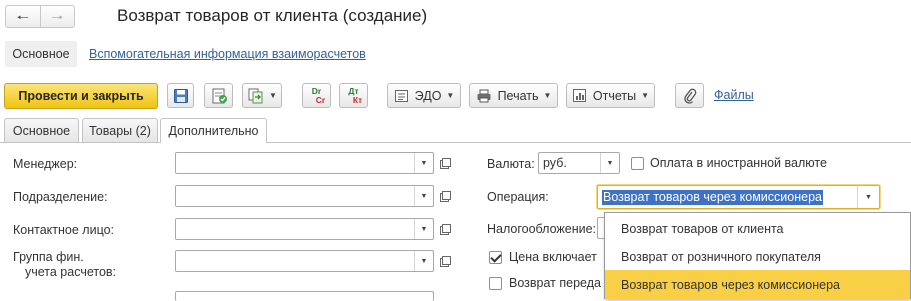  I want to click on price-includes-label: Цена включает, so click(553, 257).